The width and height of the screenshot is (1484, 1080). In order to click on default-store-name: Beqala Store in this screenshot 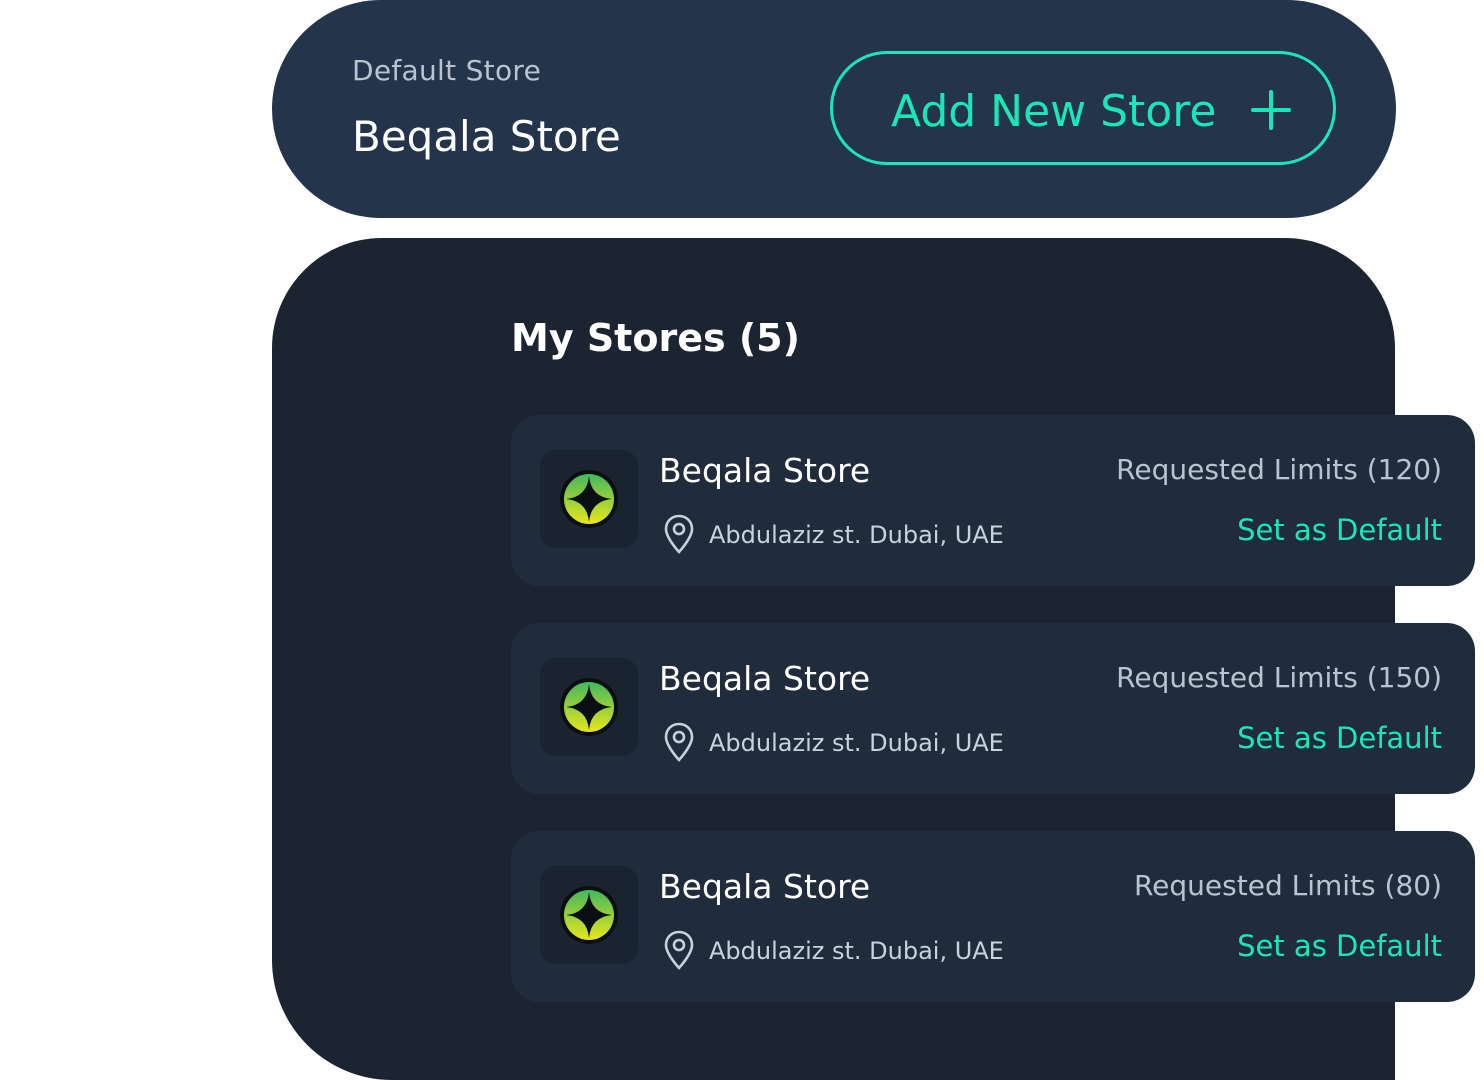, I will do `click(486, 136)`.